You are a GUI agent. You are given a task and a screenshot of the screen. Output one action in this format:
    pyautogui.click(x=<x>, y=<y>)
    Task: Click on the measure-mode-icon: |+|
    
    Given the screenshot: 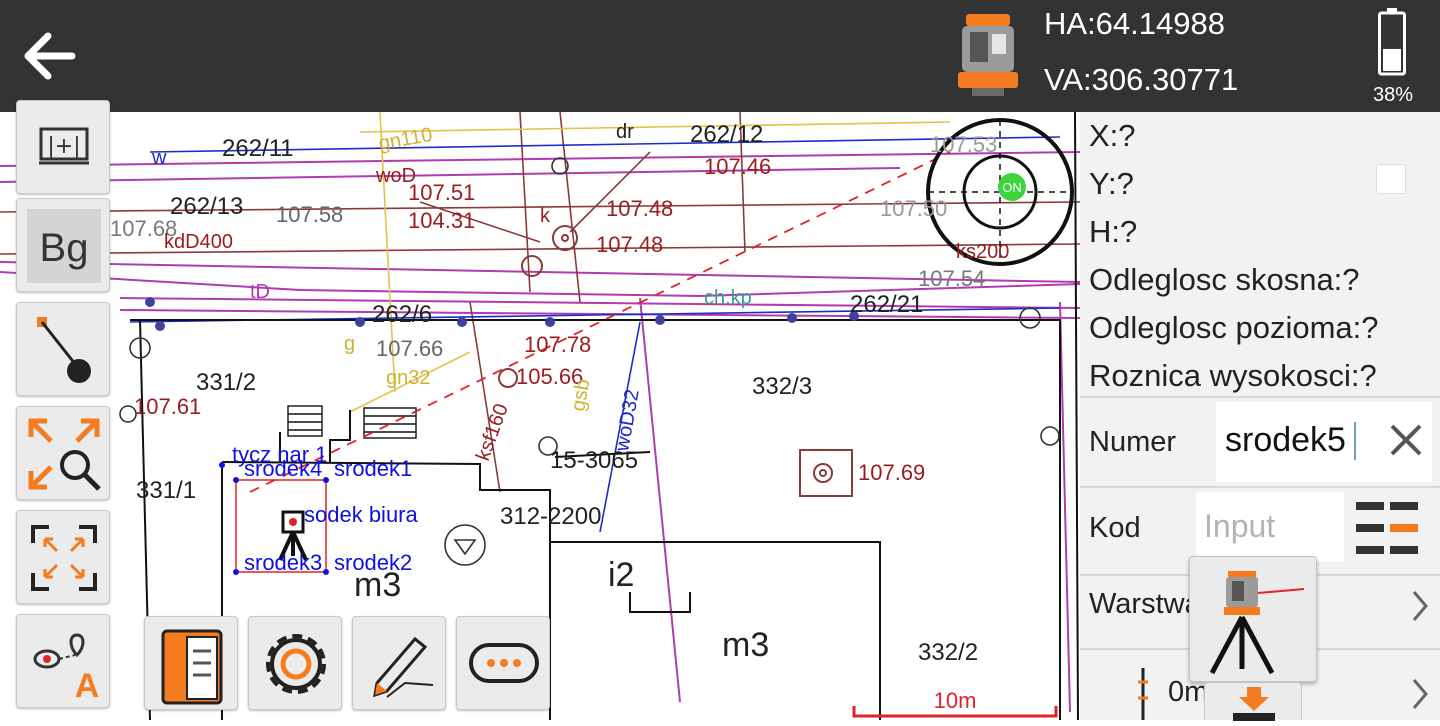 What is the action you would take?
    pyautogui.click(x=64, y=146)
    